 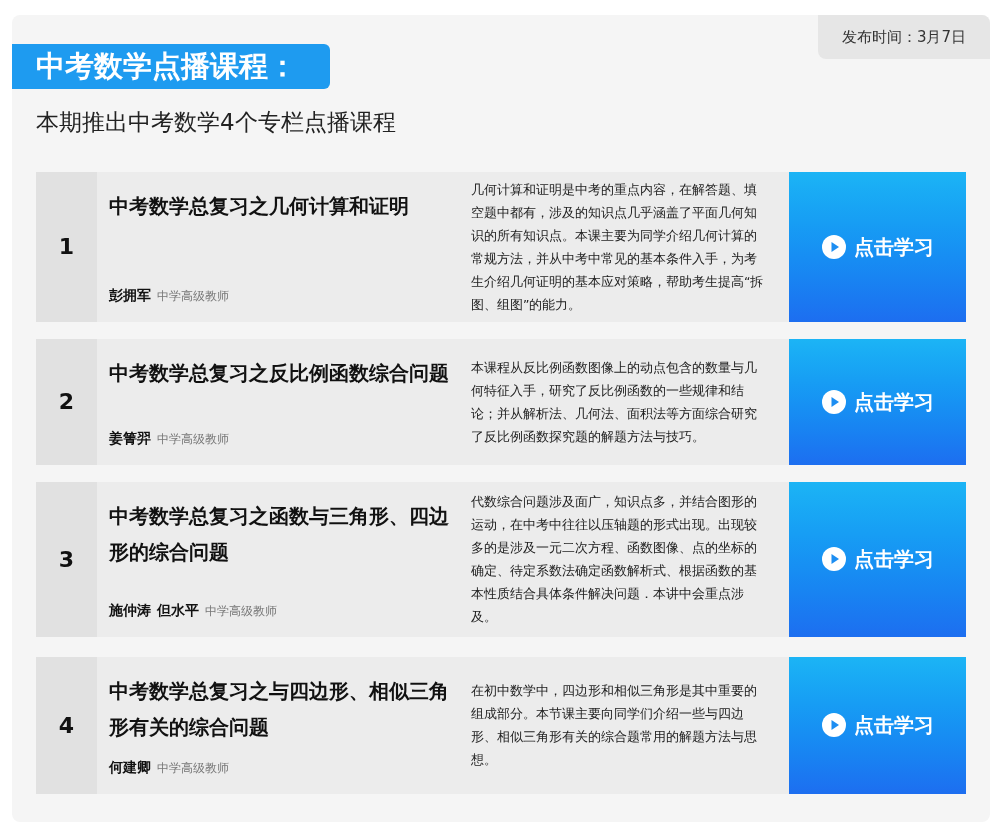 What do you see at coordinates (279, 534) in the screenshot?
I see `course-title: 中考数学总复习之函数与三角形、四边形的综合问题` at bounding box center [279, 534].